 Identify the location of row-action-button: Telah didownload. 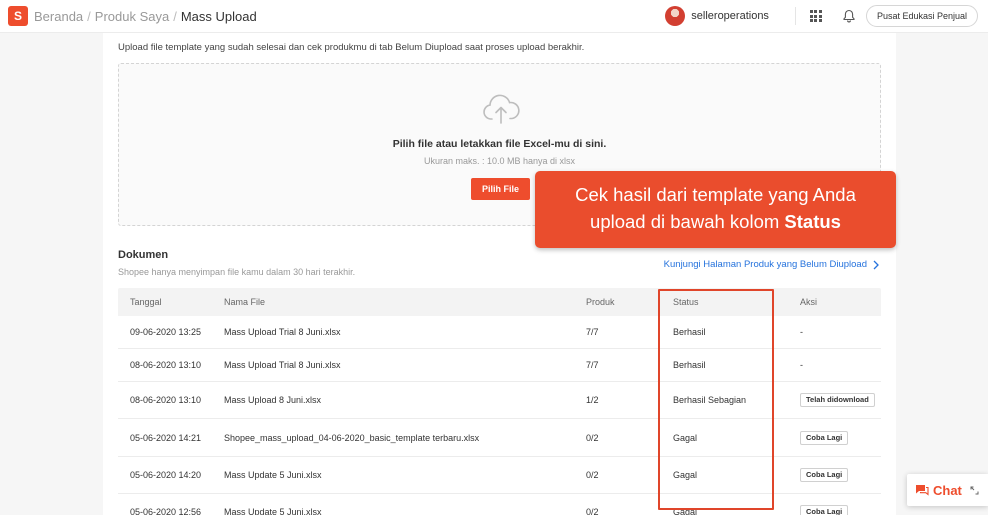
(837, 400).